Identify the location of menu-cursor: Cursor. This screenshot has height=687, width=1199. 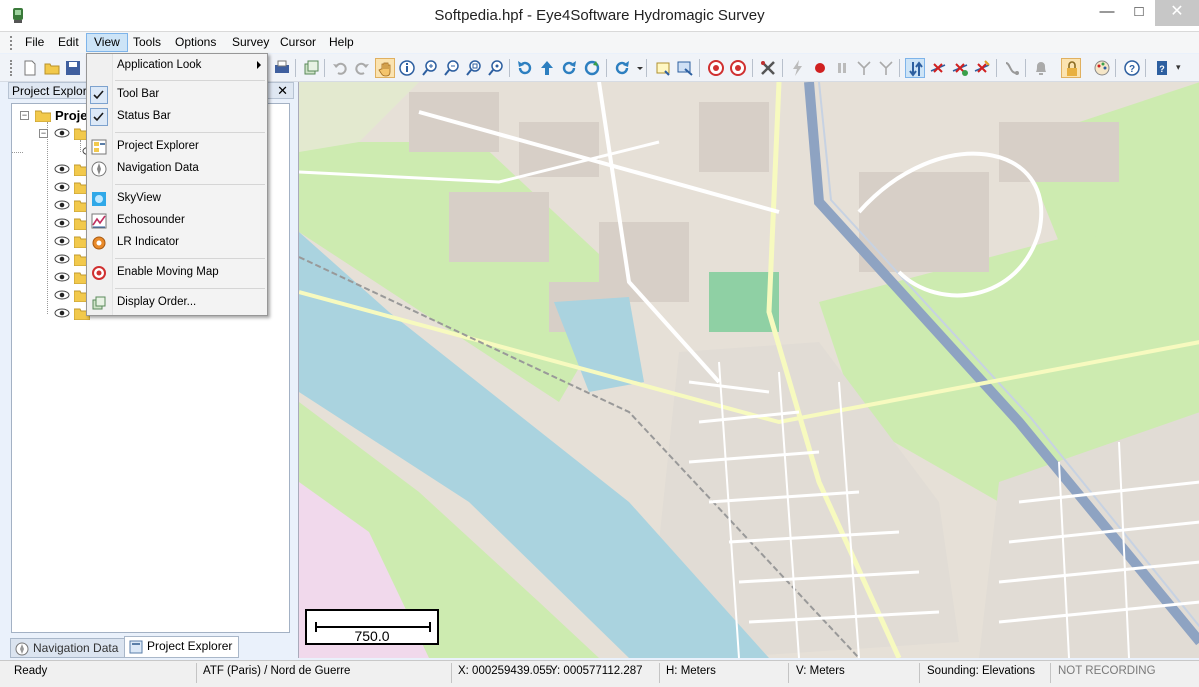
(298, 42).